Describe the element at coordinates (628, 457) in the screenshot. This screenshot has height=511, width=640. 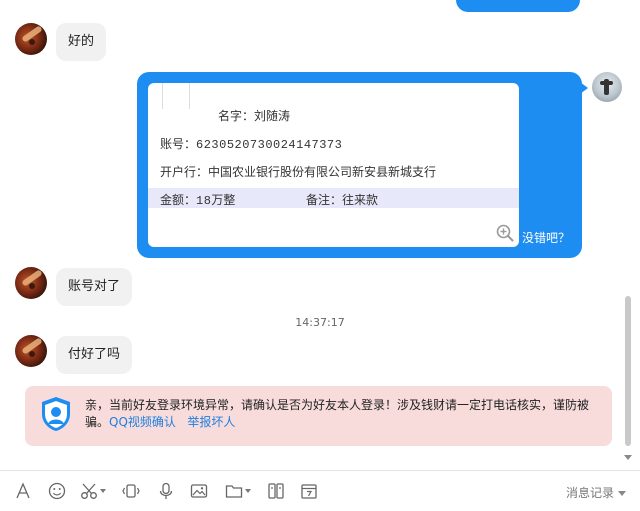
I see `scroll-down-arrow` at that location.